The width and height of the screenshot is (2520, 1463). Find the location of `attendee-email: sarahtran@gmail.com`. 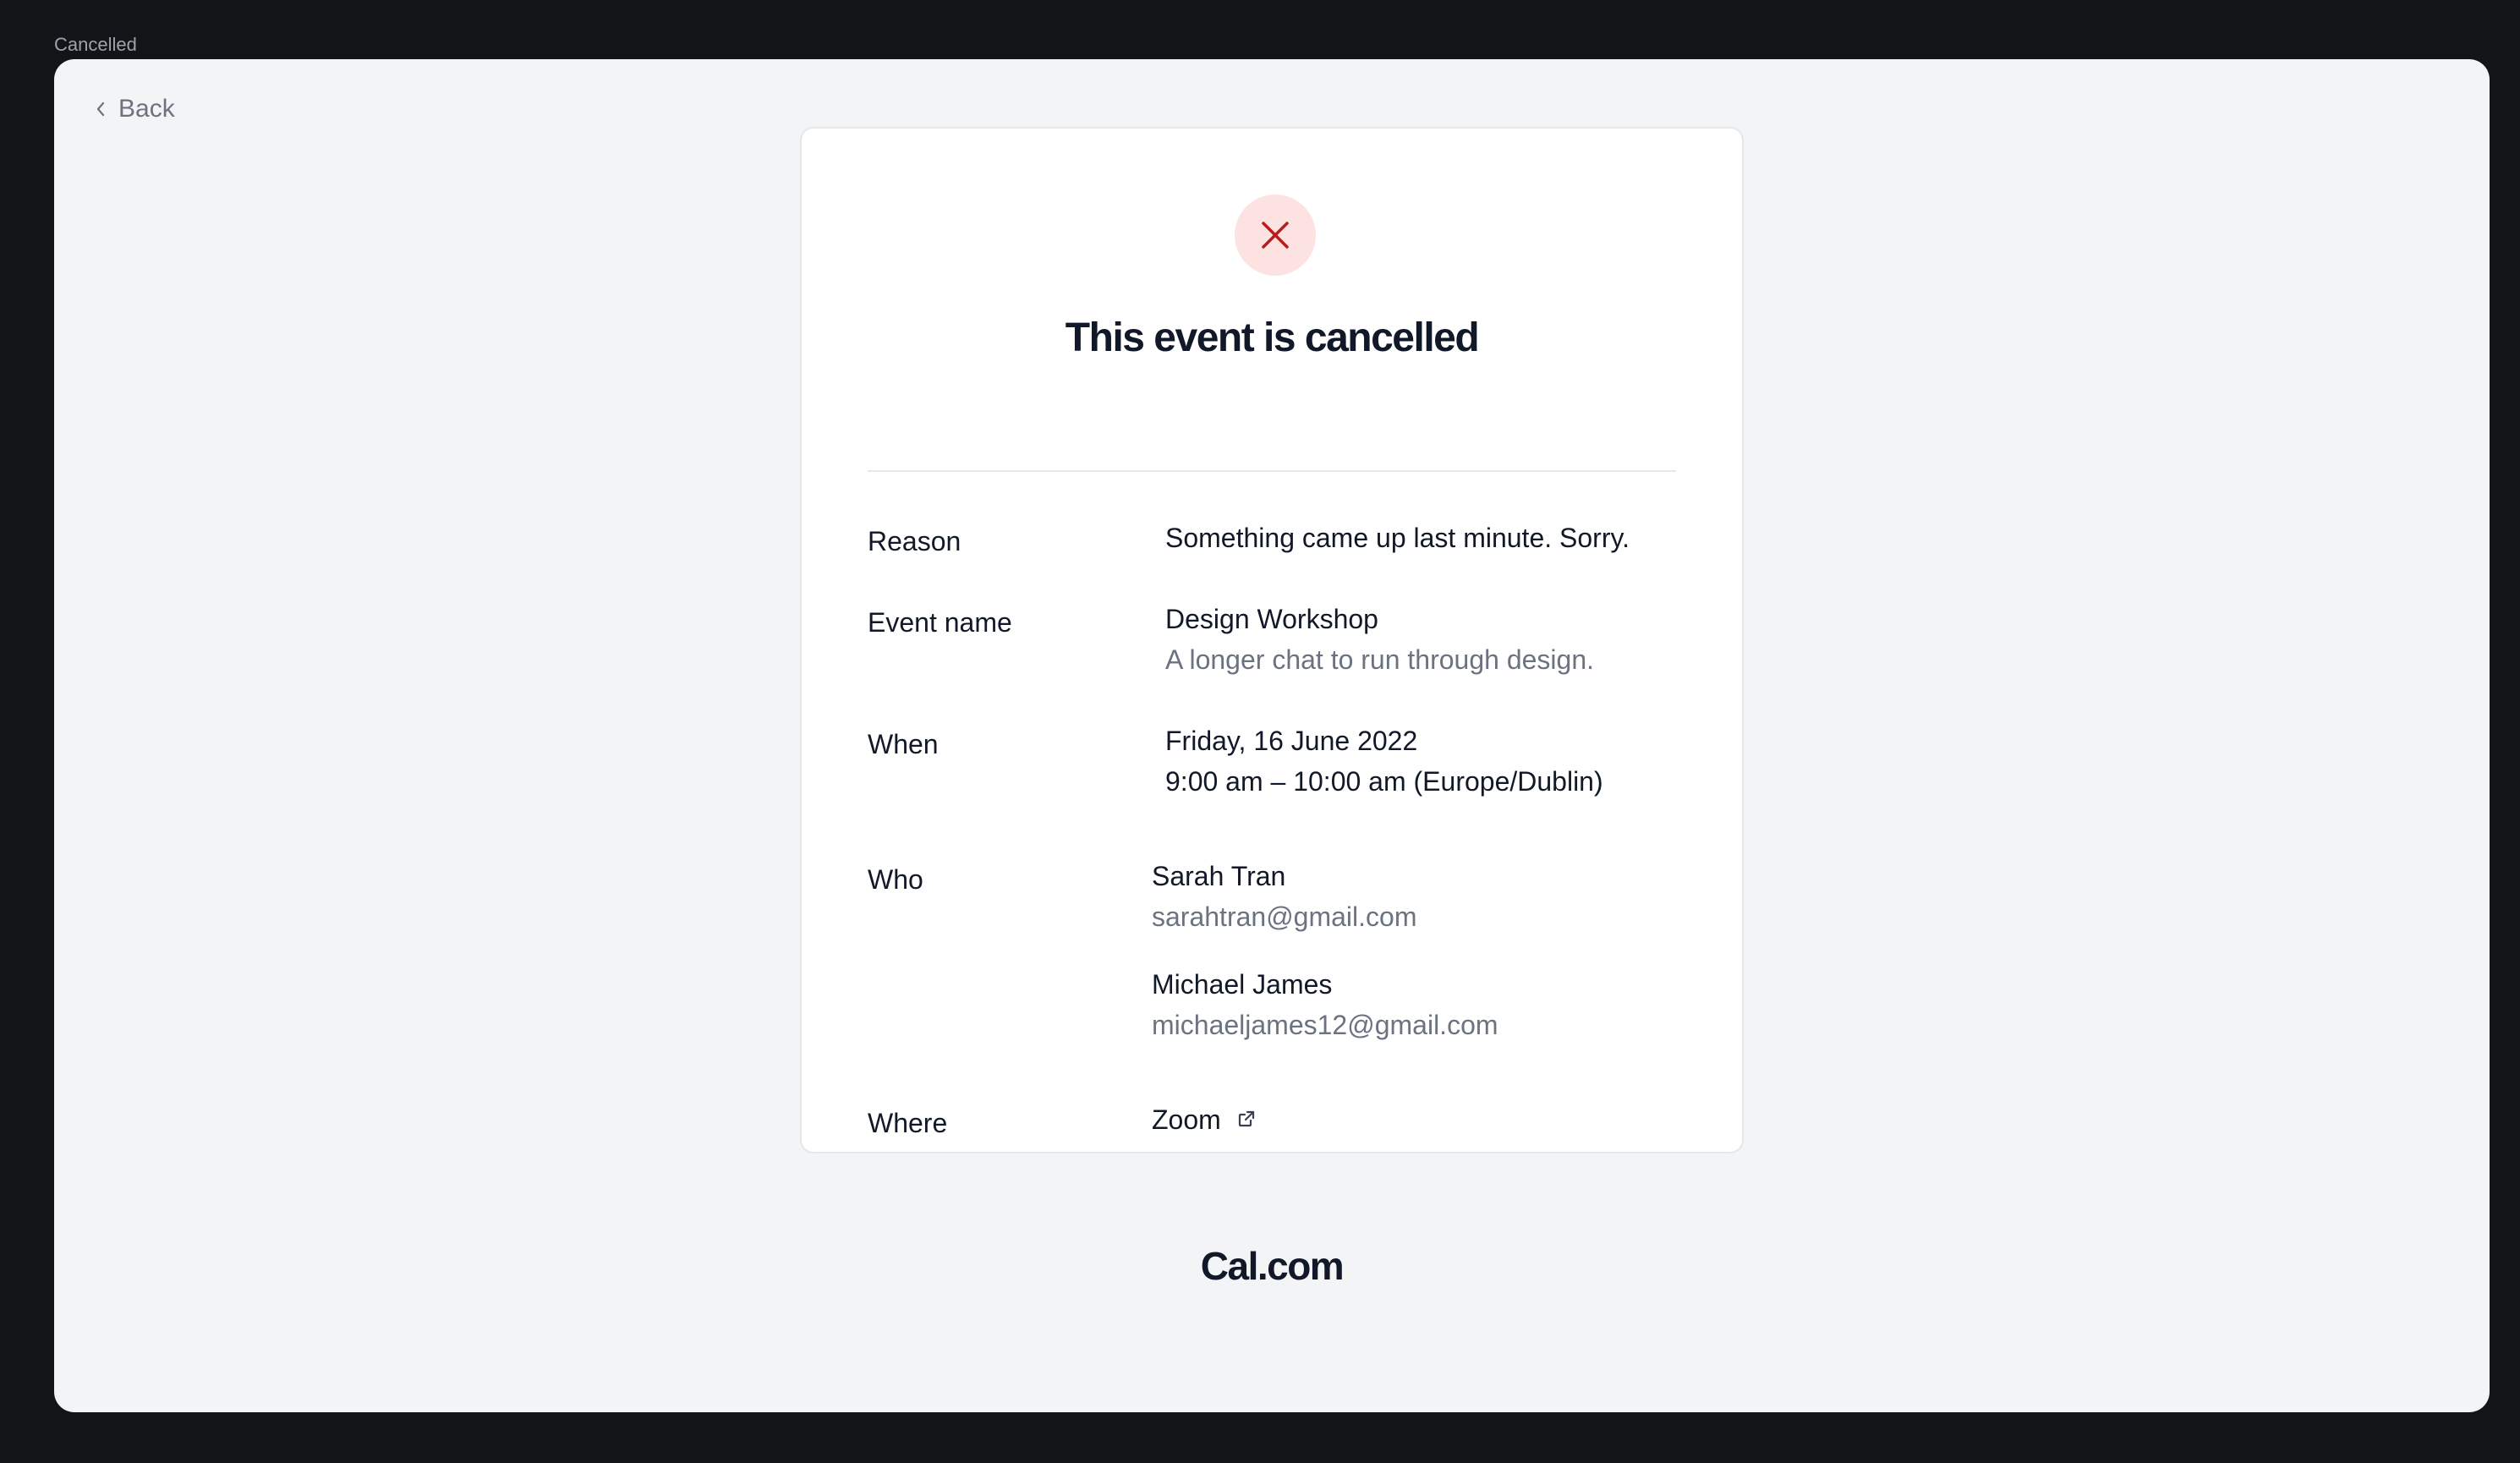

attendee-email: sarahtran@gmail.com is located at coordinates (1284, 916).